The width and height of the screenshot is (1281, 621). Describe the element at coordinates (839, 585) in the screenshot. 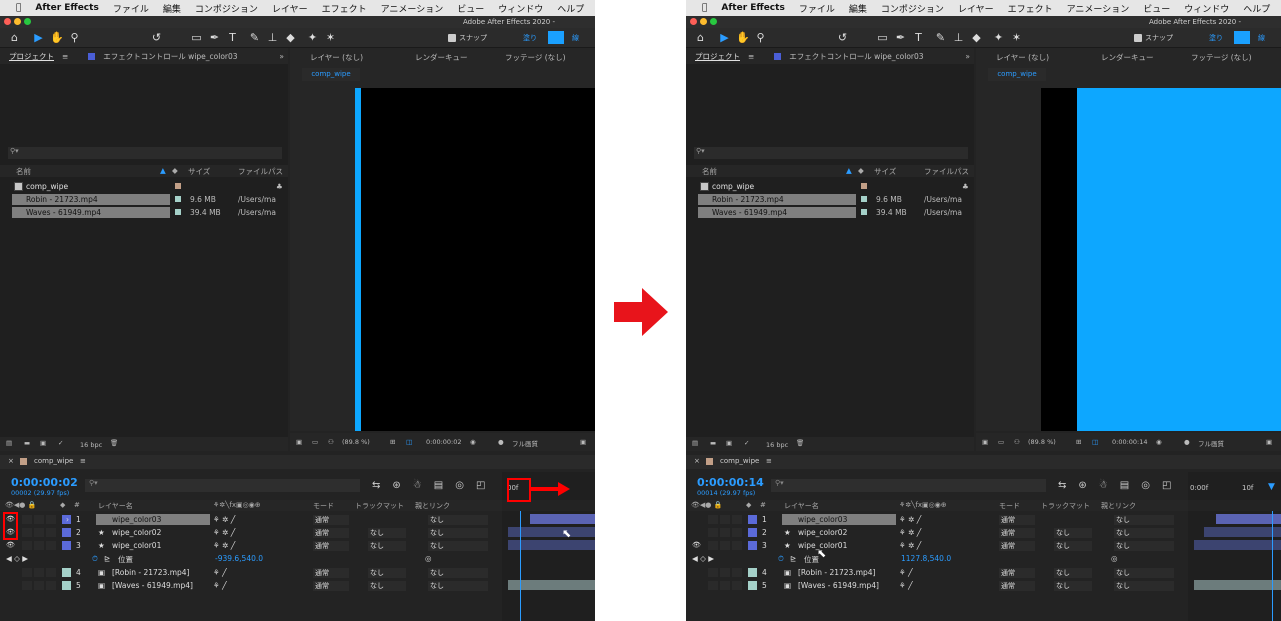

I see `layer-name: [Waves - 61949.mp4]` at that location.